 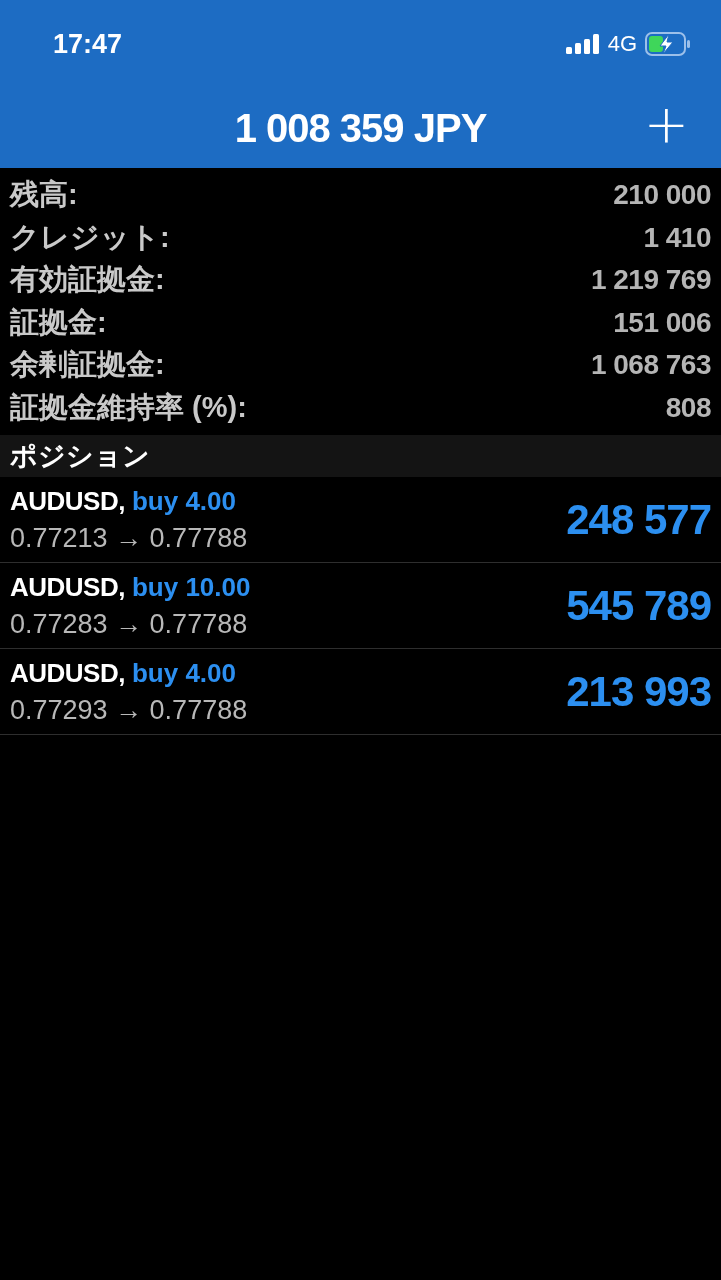 What do you see at coordinates (650, 365) in the screenshot?
I see `summary-value: 1 068 763` at bounding box center [650, 365].